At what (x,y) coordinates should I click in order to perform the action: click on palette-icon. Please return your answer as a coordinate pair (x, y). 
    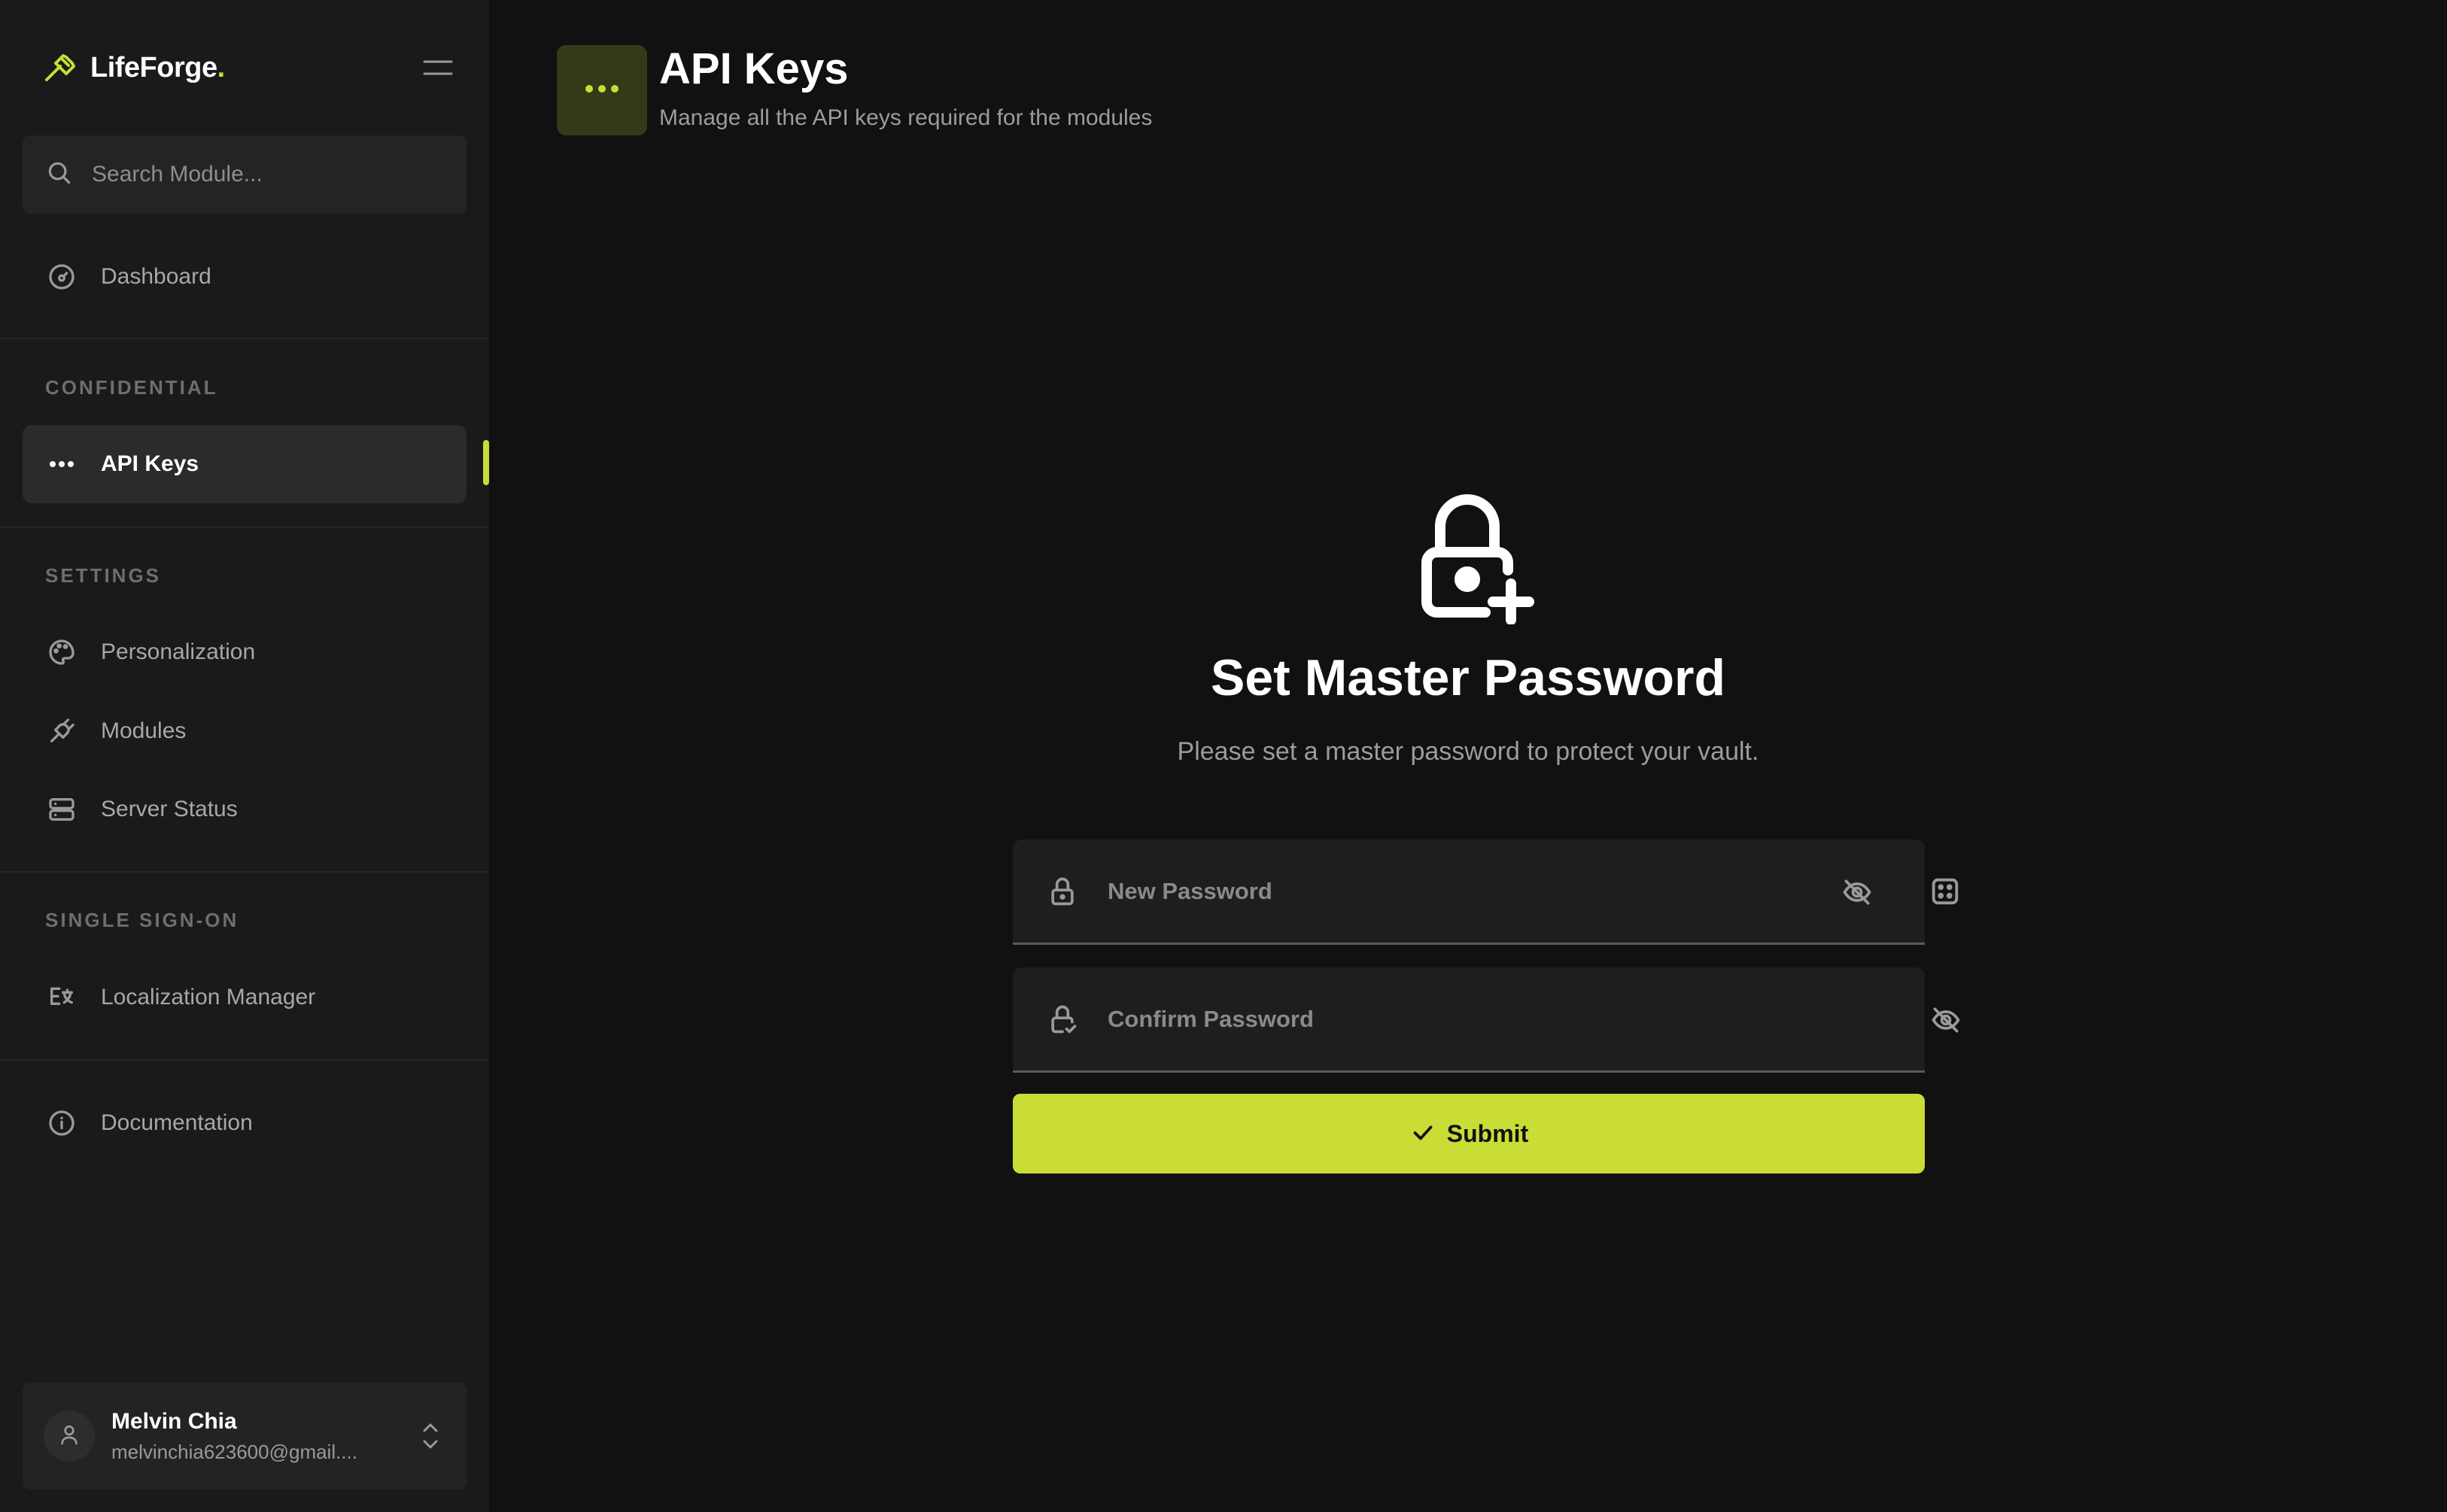
    Looking at the image, I should click on (61, 652).